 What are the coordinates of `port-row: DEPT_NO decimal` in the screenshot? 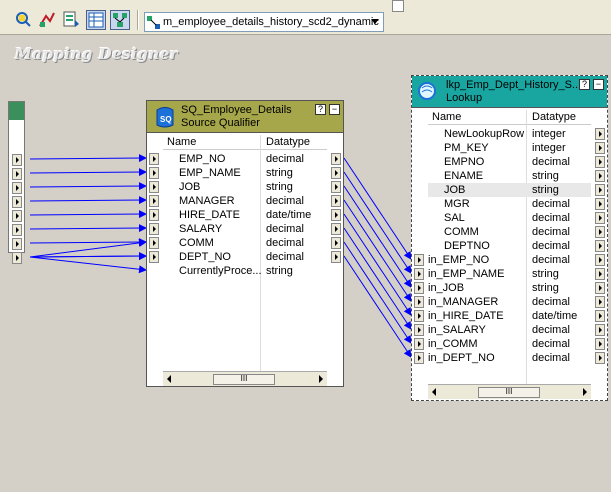 It's located at (245, 257).